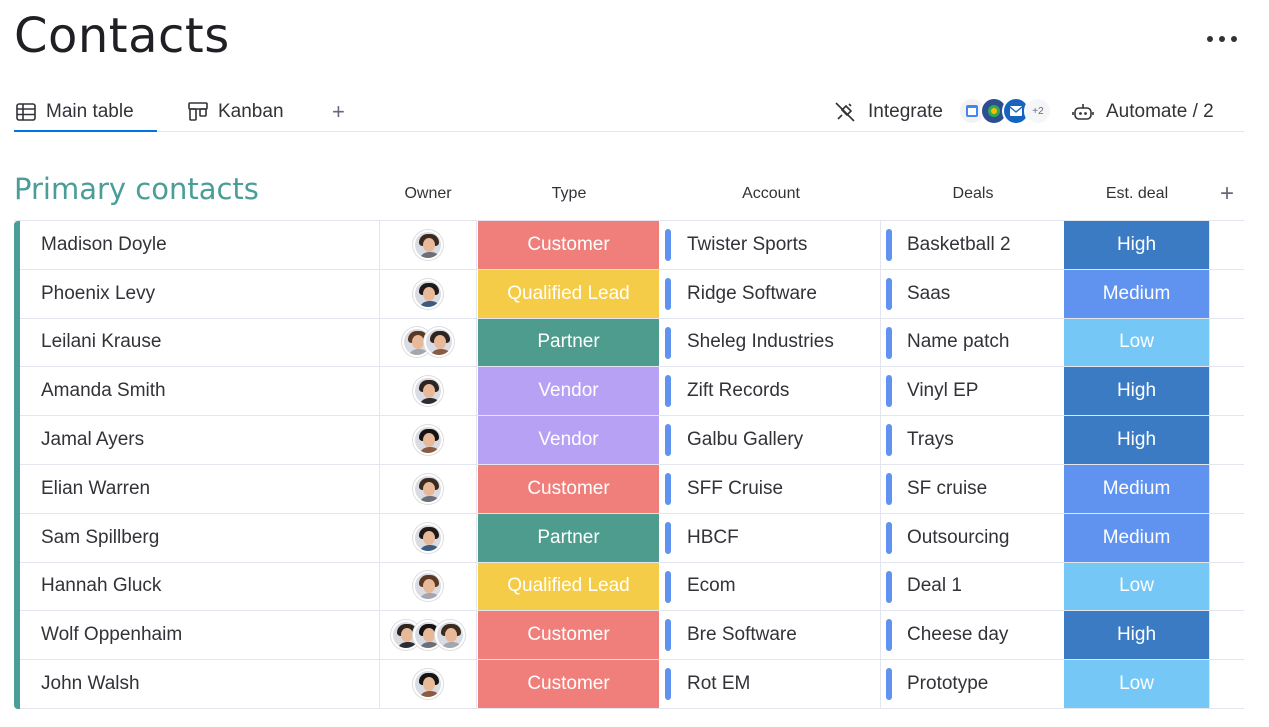 The image size is (1269, 727). I want to click on integration-icons: +2, so click(1005, 112).